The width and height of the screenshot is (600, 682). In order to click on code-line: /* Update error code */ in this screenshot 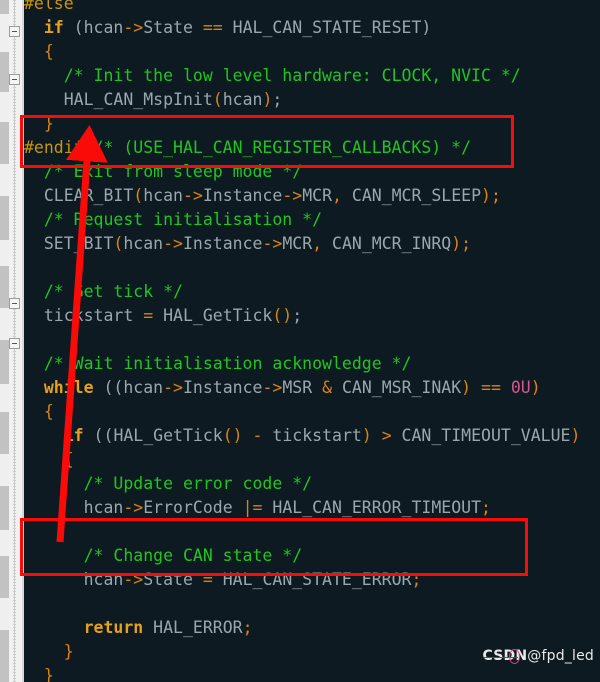, I will do `click(168, 484)`.